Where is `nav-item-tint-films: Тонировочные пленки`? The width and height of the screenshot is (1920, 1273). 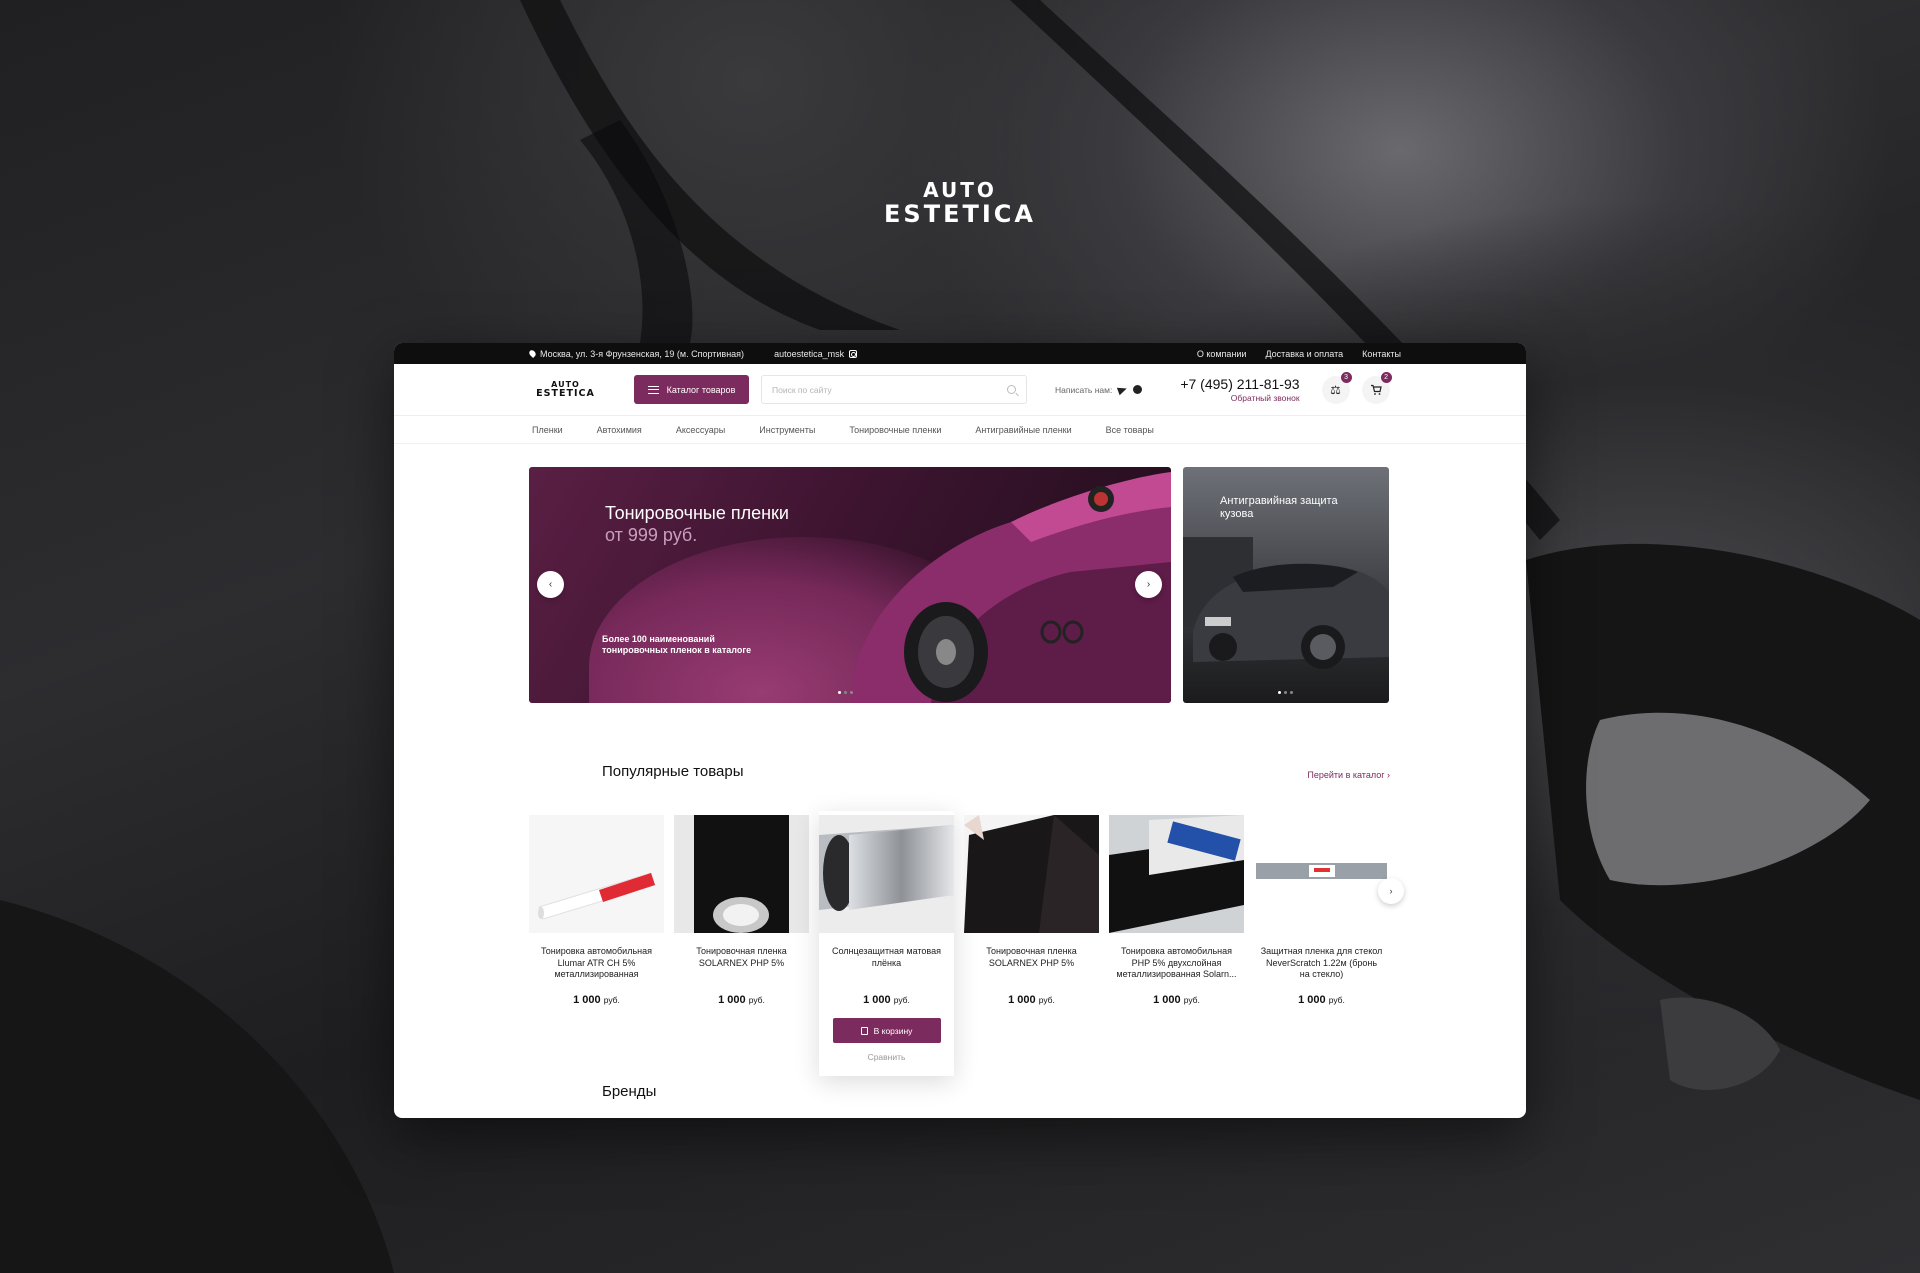 nav-item-tint-films: Тонировочные пленки is located at coordinates (895, 430).